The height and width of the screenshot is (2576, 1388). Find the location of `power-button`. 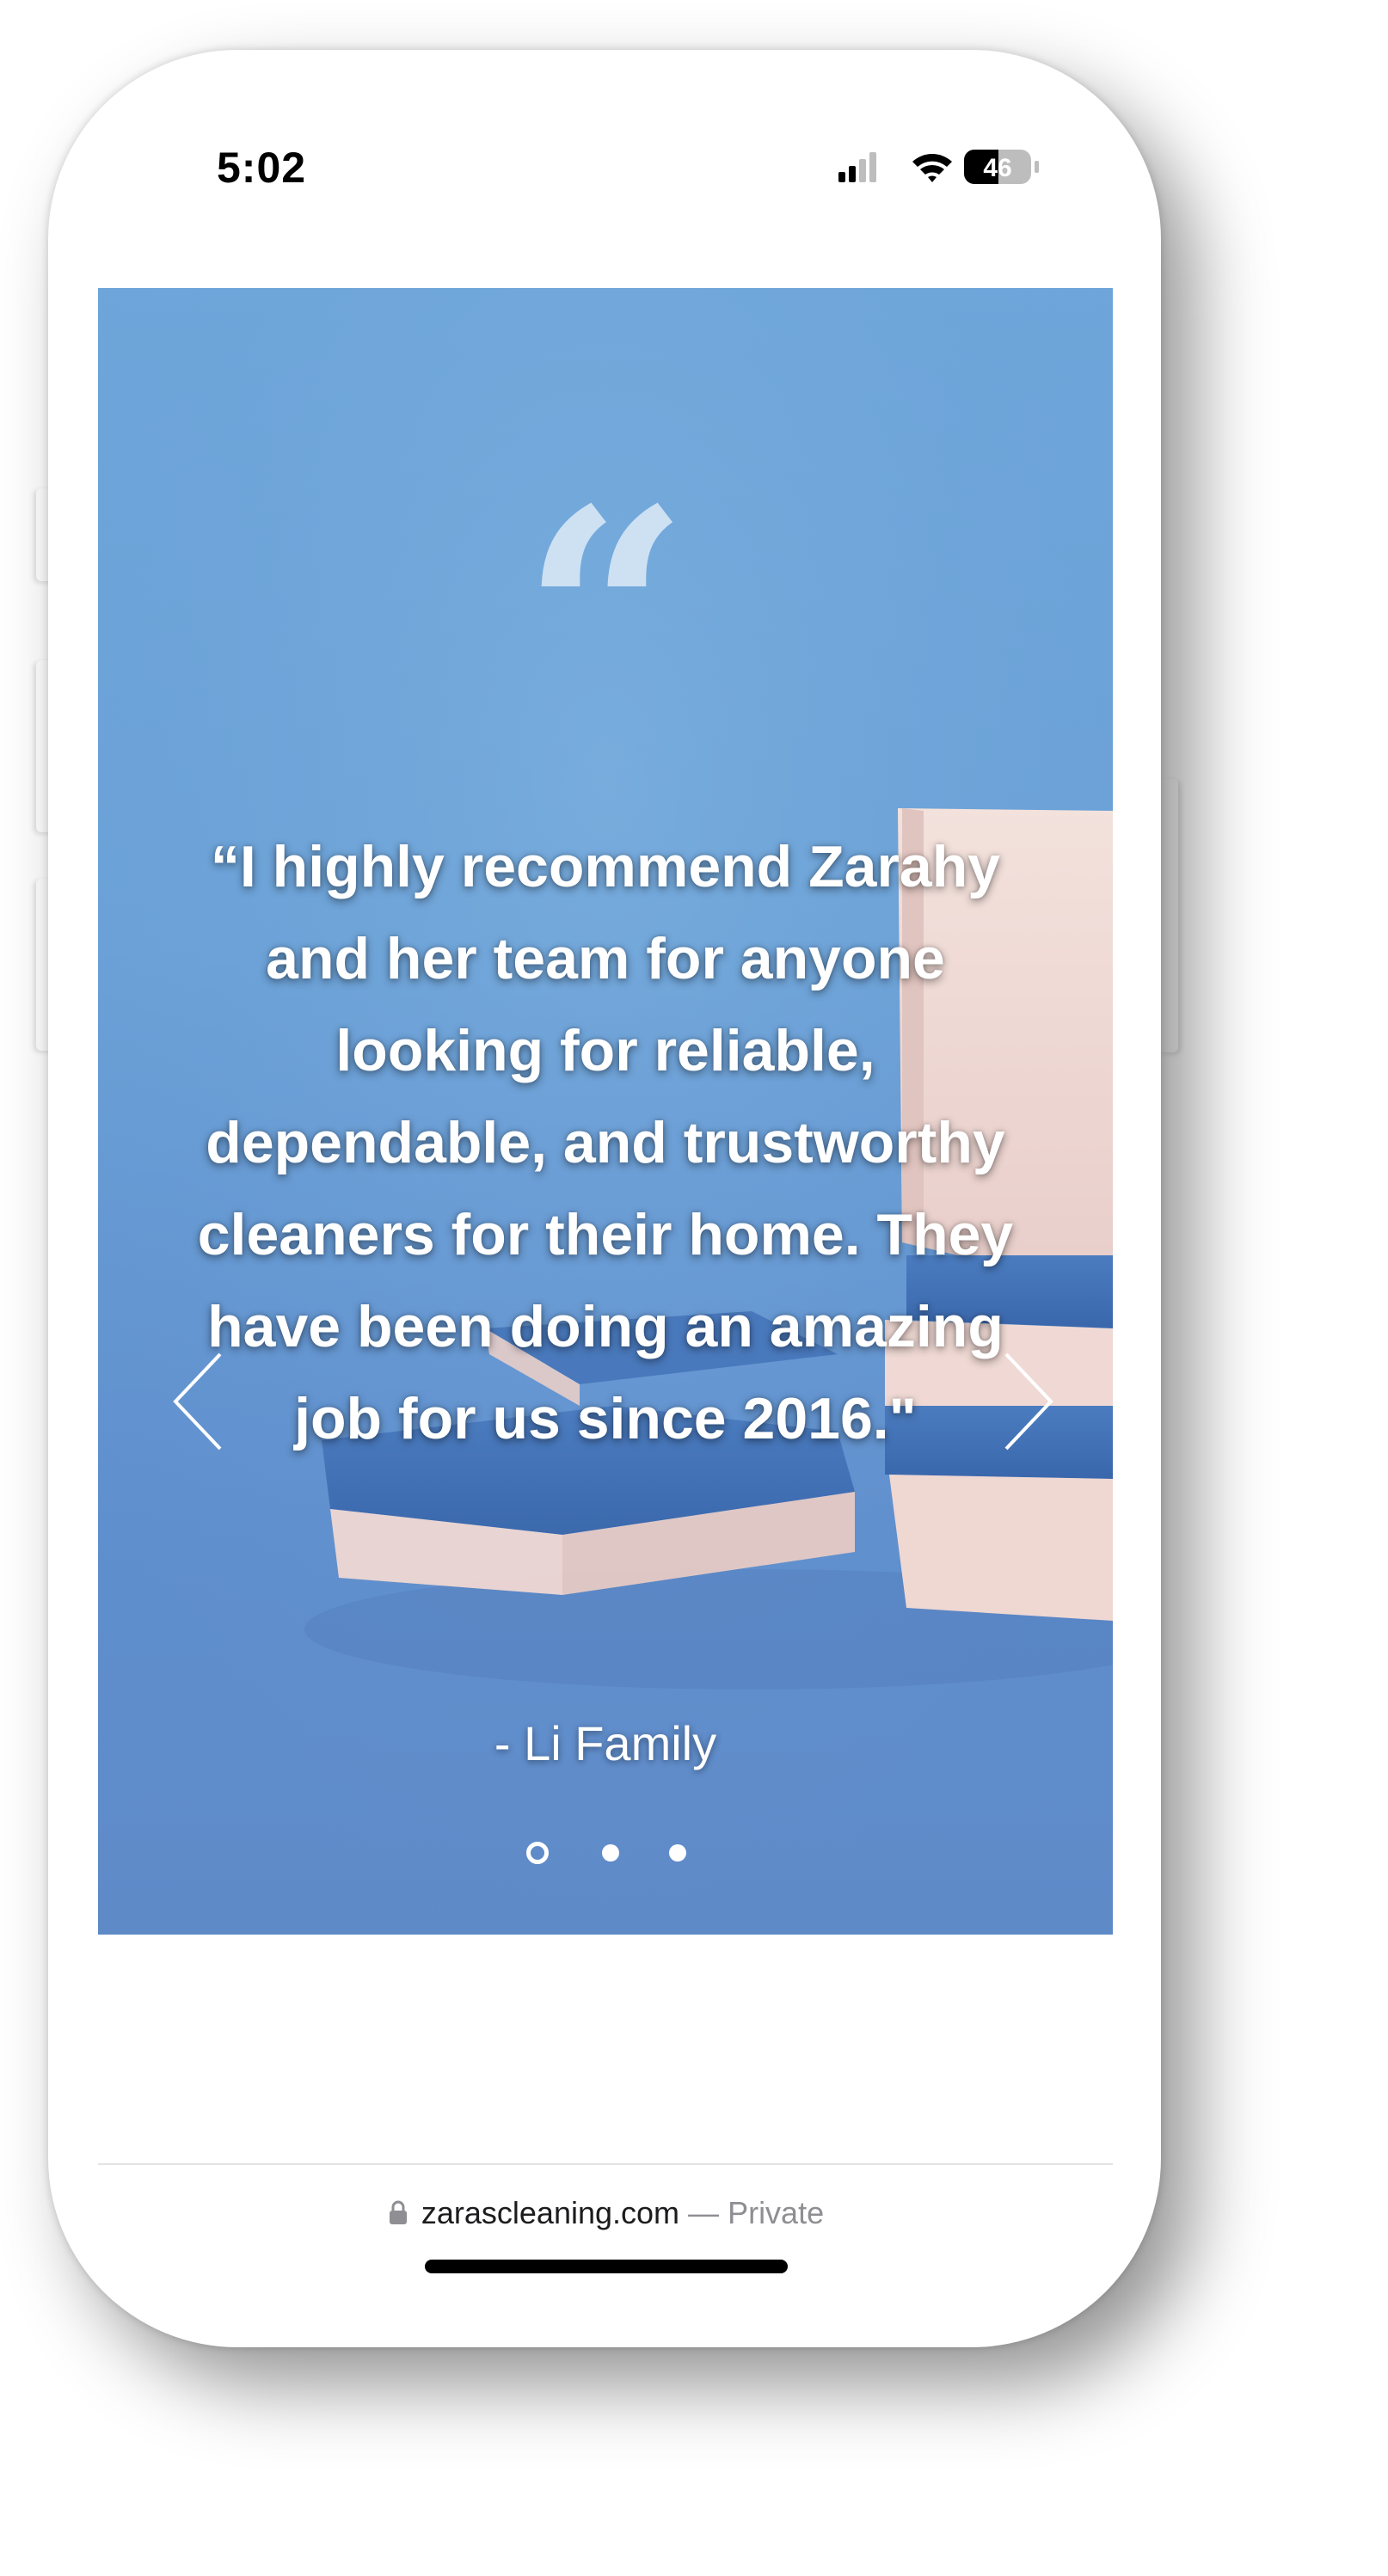

power-button is located at coordinates (1168, 916).